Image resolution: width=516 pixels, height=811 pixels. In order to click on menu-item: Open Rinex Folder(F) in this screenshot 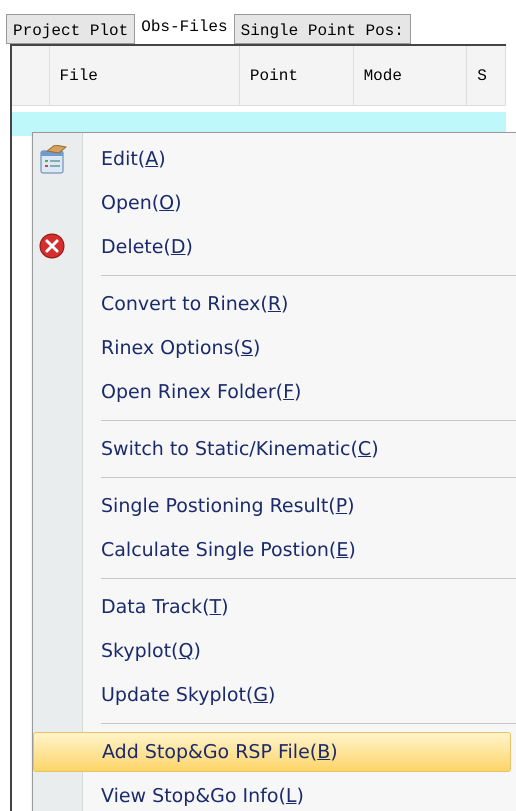, I will do `click(272, 392)`.